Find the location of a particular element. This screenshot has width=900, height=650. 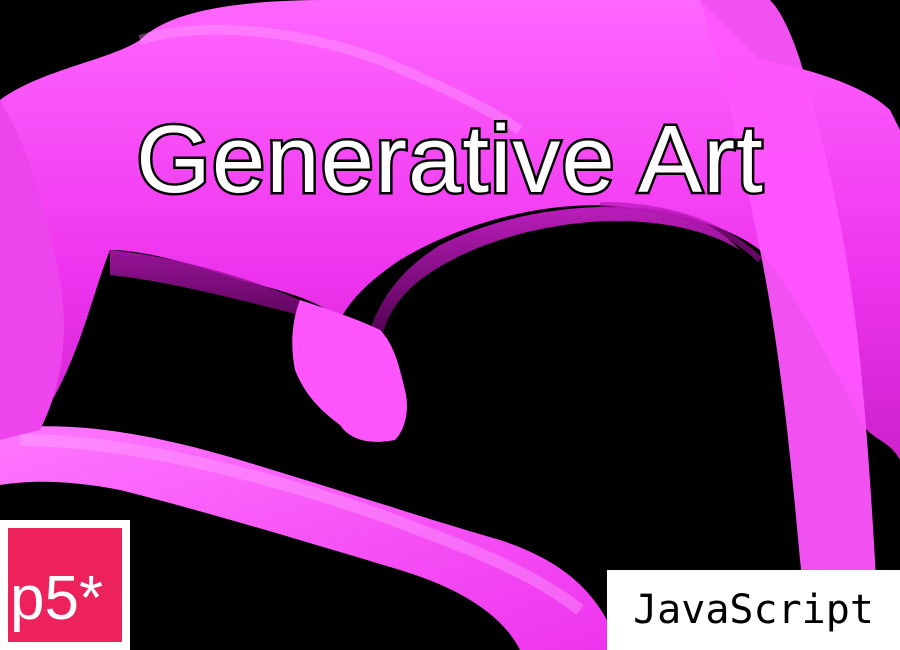

p5-logo-text: p5* is located at coordinates (65, 585).